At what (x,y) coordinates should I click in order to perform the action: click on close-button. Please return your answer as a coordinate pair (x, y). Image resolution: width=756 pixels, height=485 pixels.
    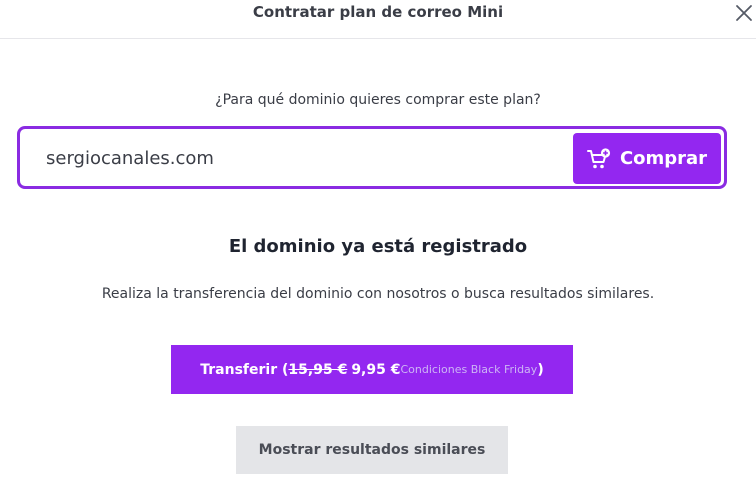
    Looking at the image, I should click on (744, 13).